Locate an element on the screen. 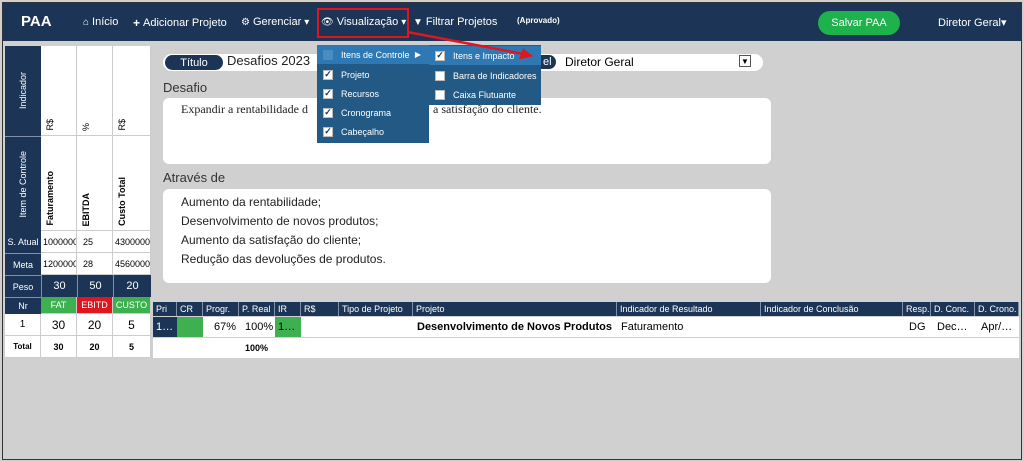 This screenshot has width=1024, height=462. nav-filtrar-label: Filtrar Projetos is located at coordinates (461, 22).